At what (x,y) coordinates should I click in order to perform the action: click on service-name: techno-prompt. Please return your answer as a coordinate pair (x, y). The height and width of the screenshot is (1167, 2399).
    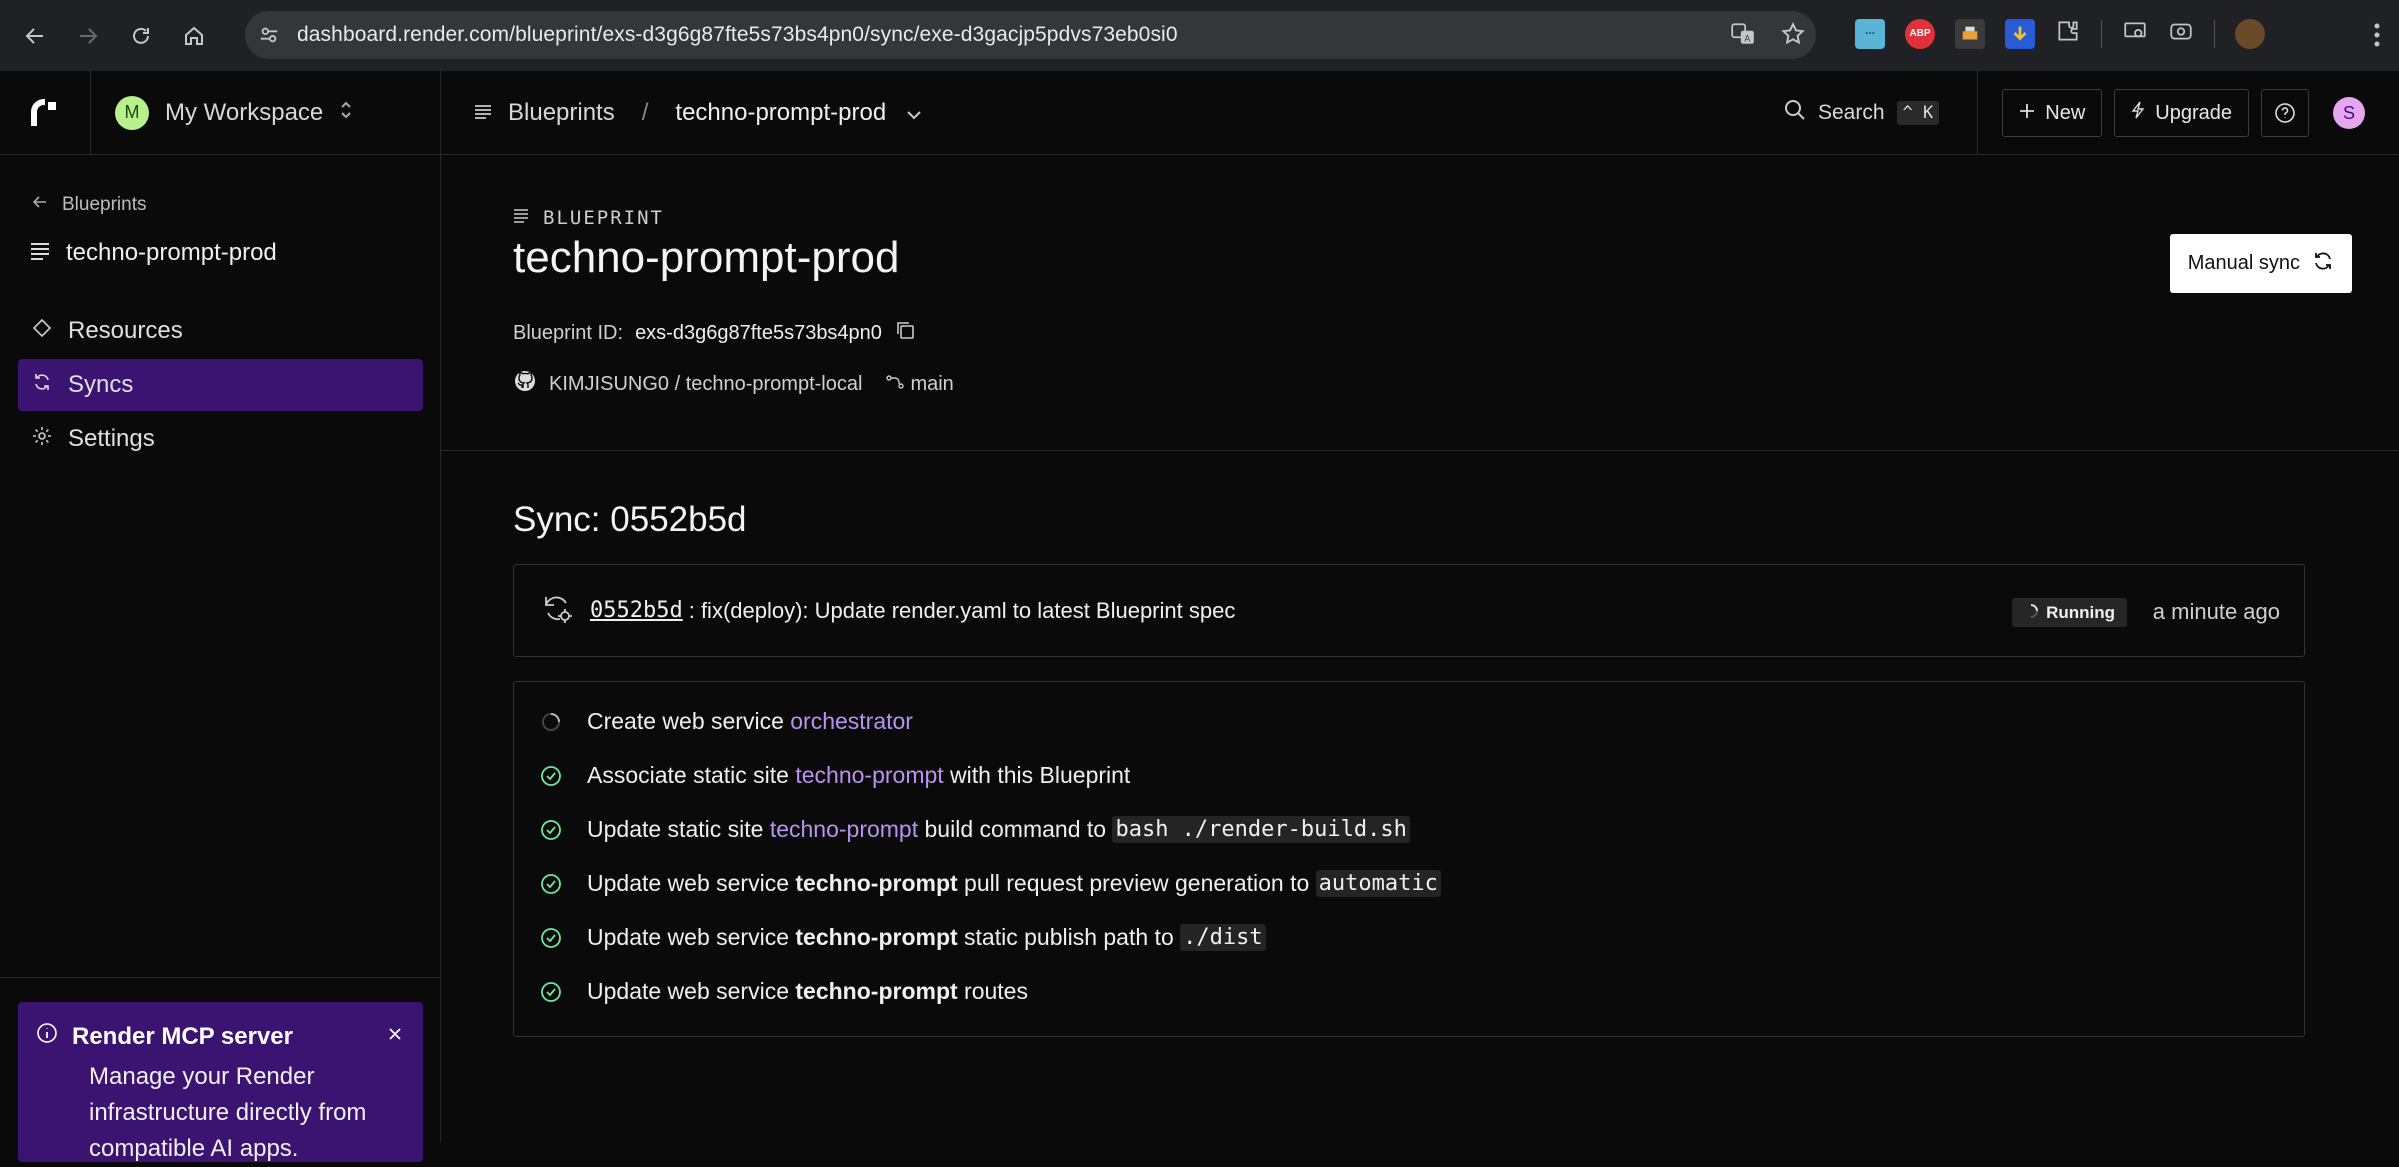
    Looking at the image, I should click on (876, 991).